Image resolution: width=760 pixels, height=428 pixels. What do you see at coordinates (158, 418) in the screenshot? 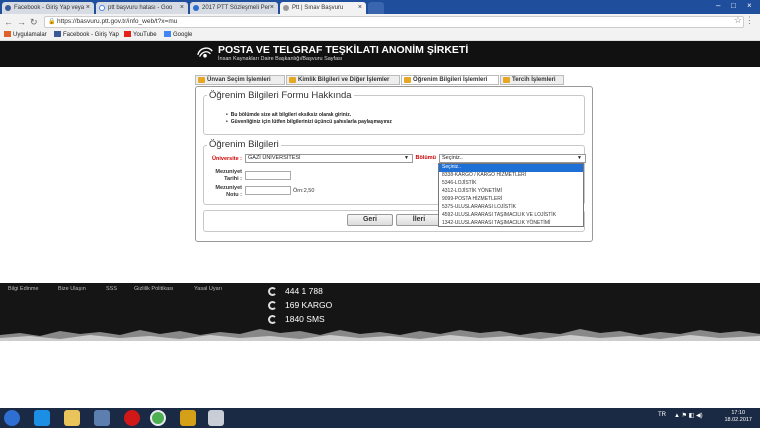
I see `chrome-icon` at bounding box center [158, 418].